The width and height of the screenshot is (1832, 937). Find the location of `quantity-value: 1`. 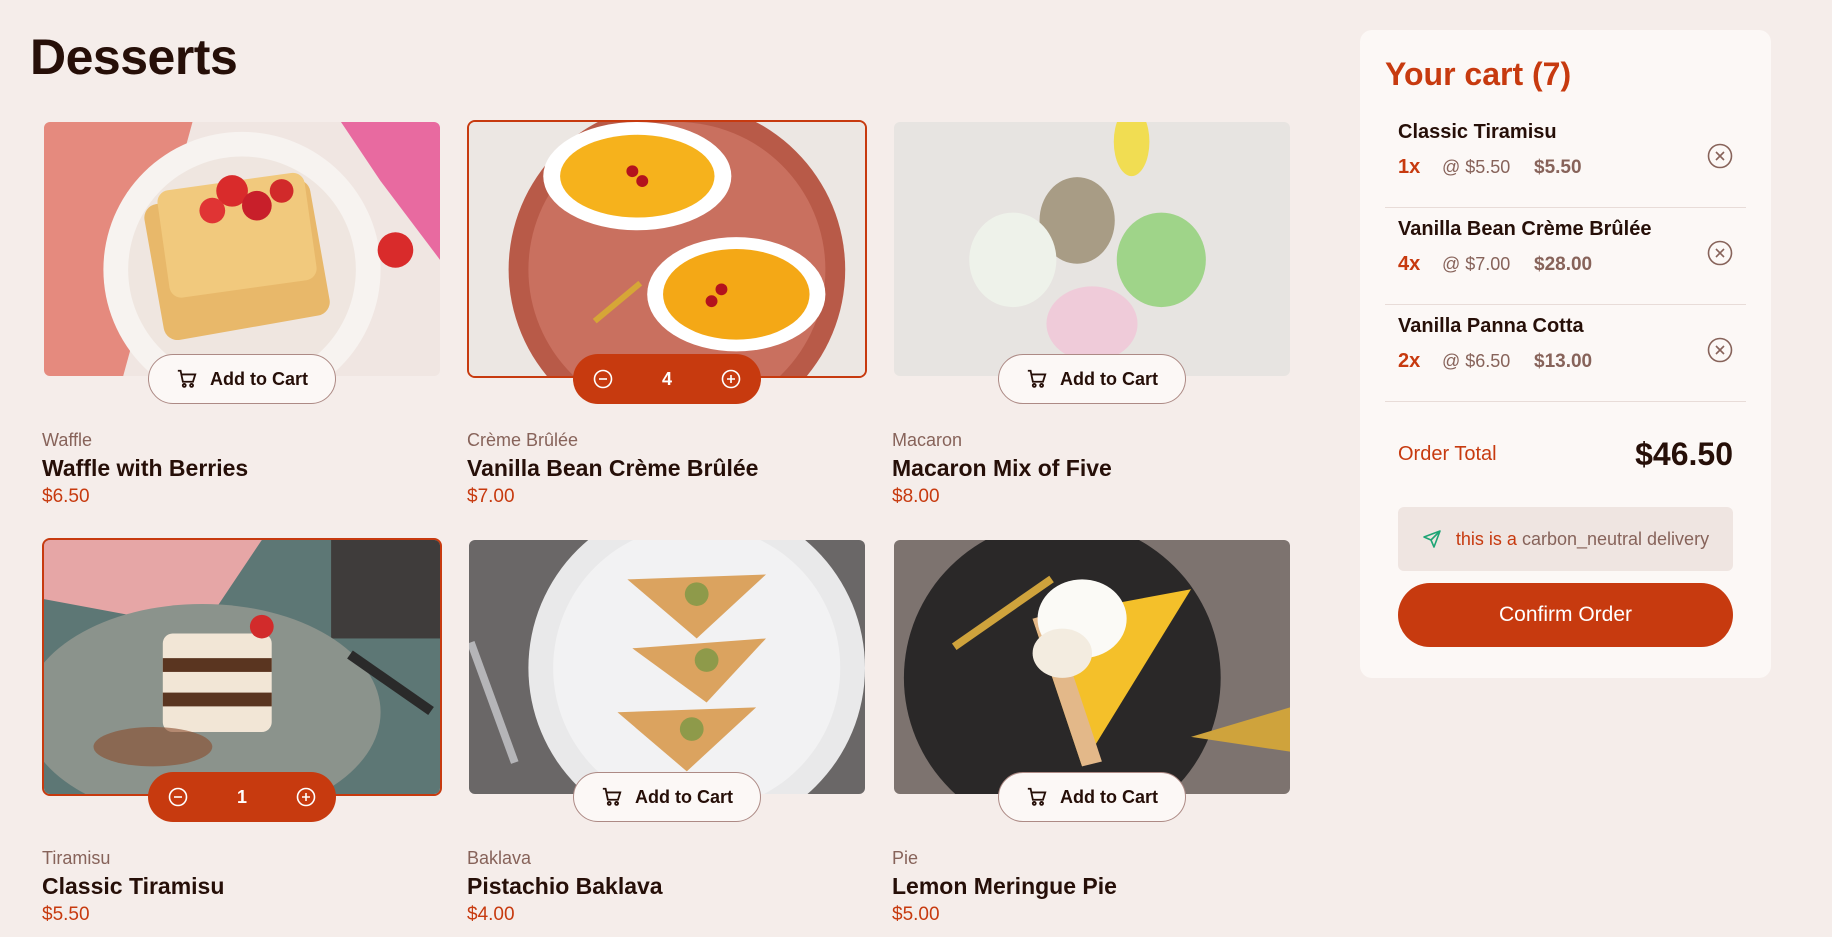

quantity-value: 1 is located at coordinates (241, 796).